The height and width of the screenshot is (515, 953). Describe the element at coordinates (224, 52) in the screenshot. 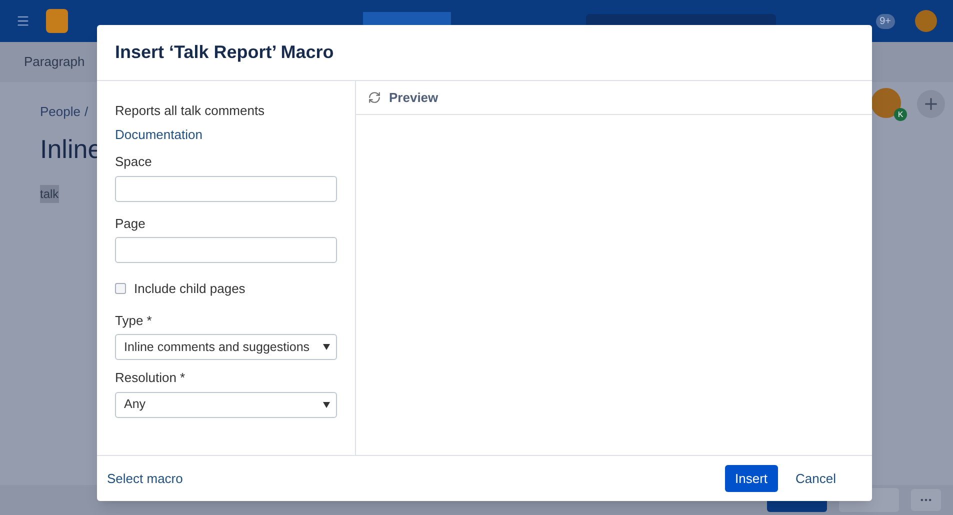

I see `dialog-title: Insert ‘Talk Report’ Macro` at that location.